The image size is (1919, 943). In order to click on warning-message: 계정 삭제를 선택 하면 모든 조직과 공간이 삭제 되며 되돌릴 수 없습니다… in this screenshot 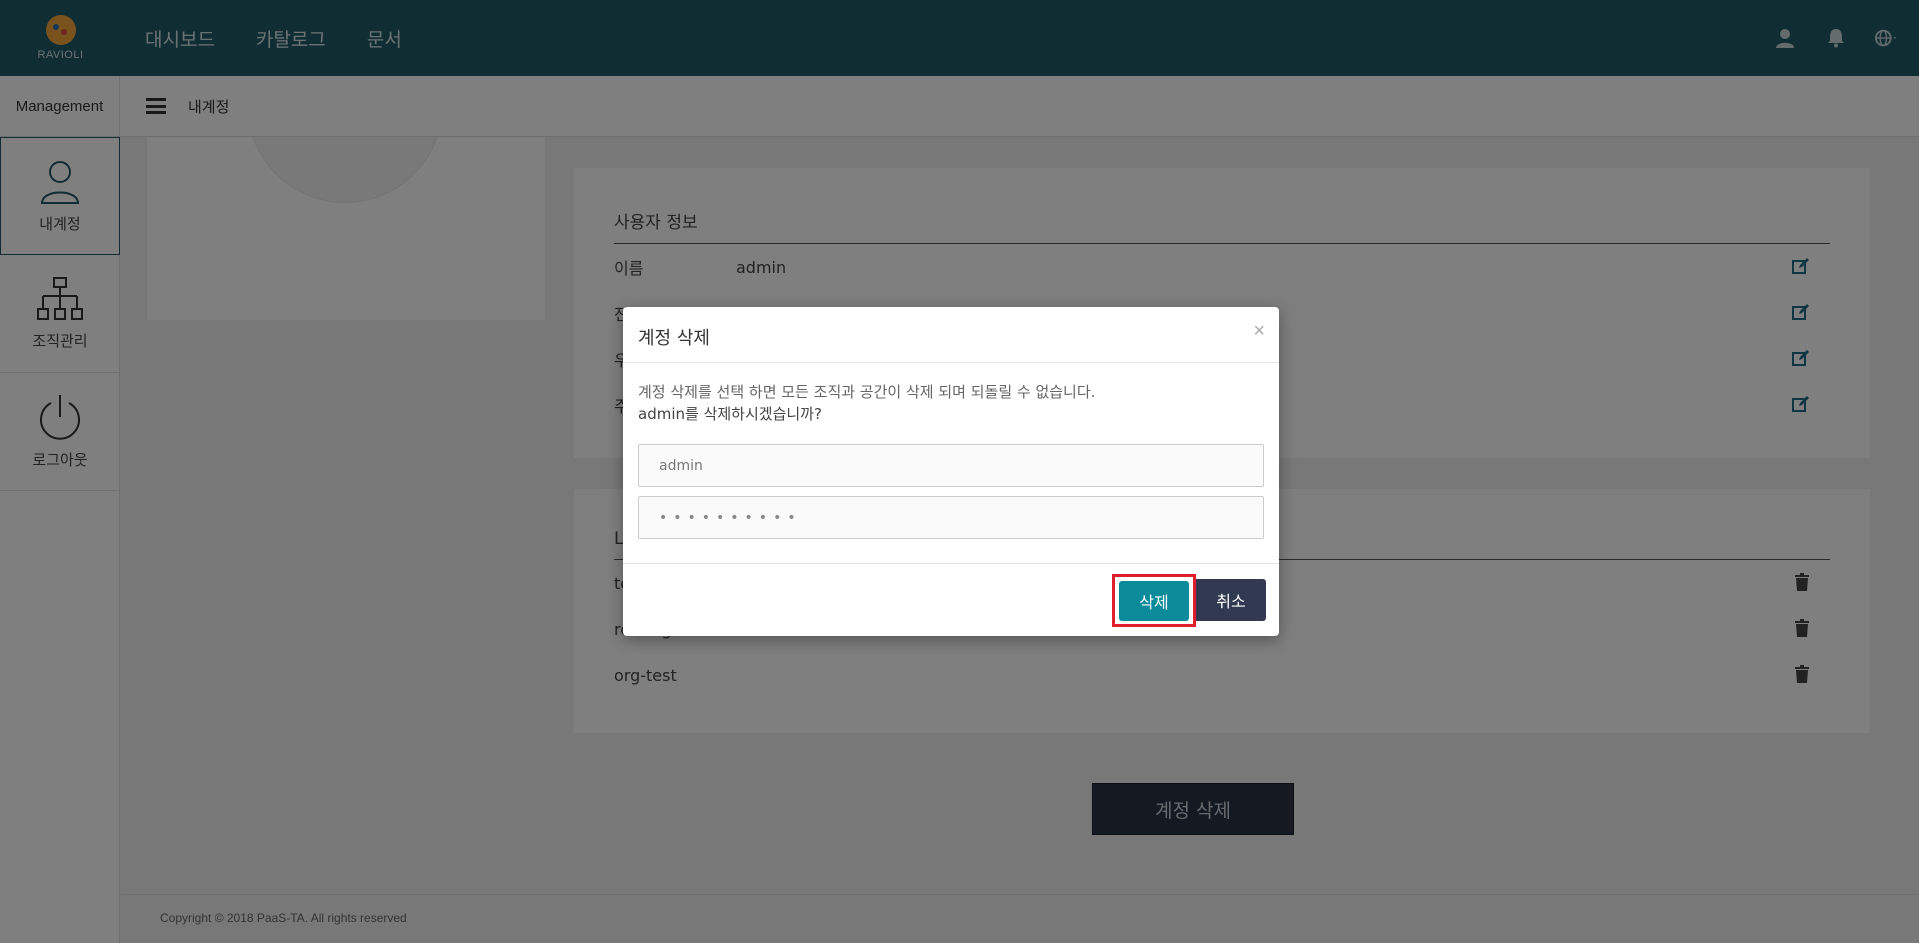, I will do `click(867, 392)`.